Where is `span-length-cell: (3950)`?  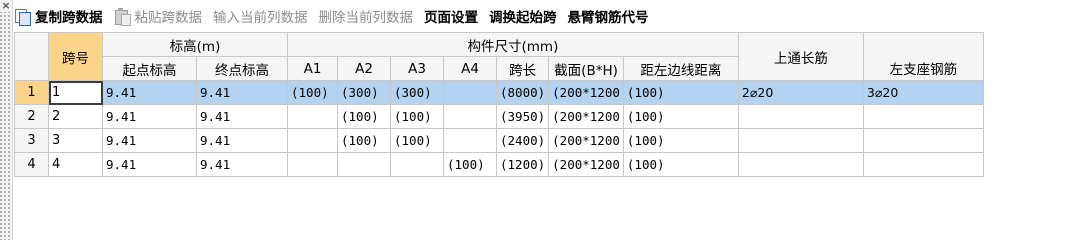 span-length-cell: (3950) is located at coordinates (522, 116).